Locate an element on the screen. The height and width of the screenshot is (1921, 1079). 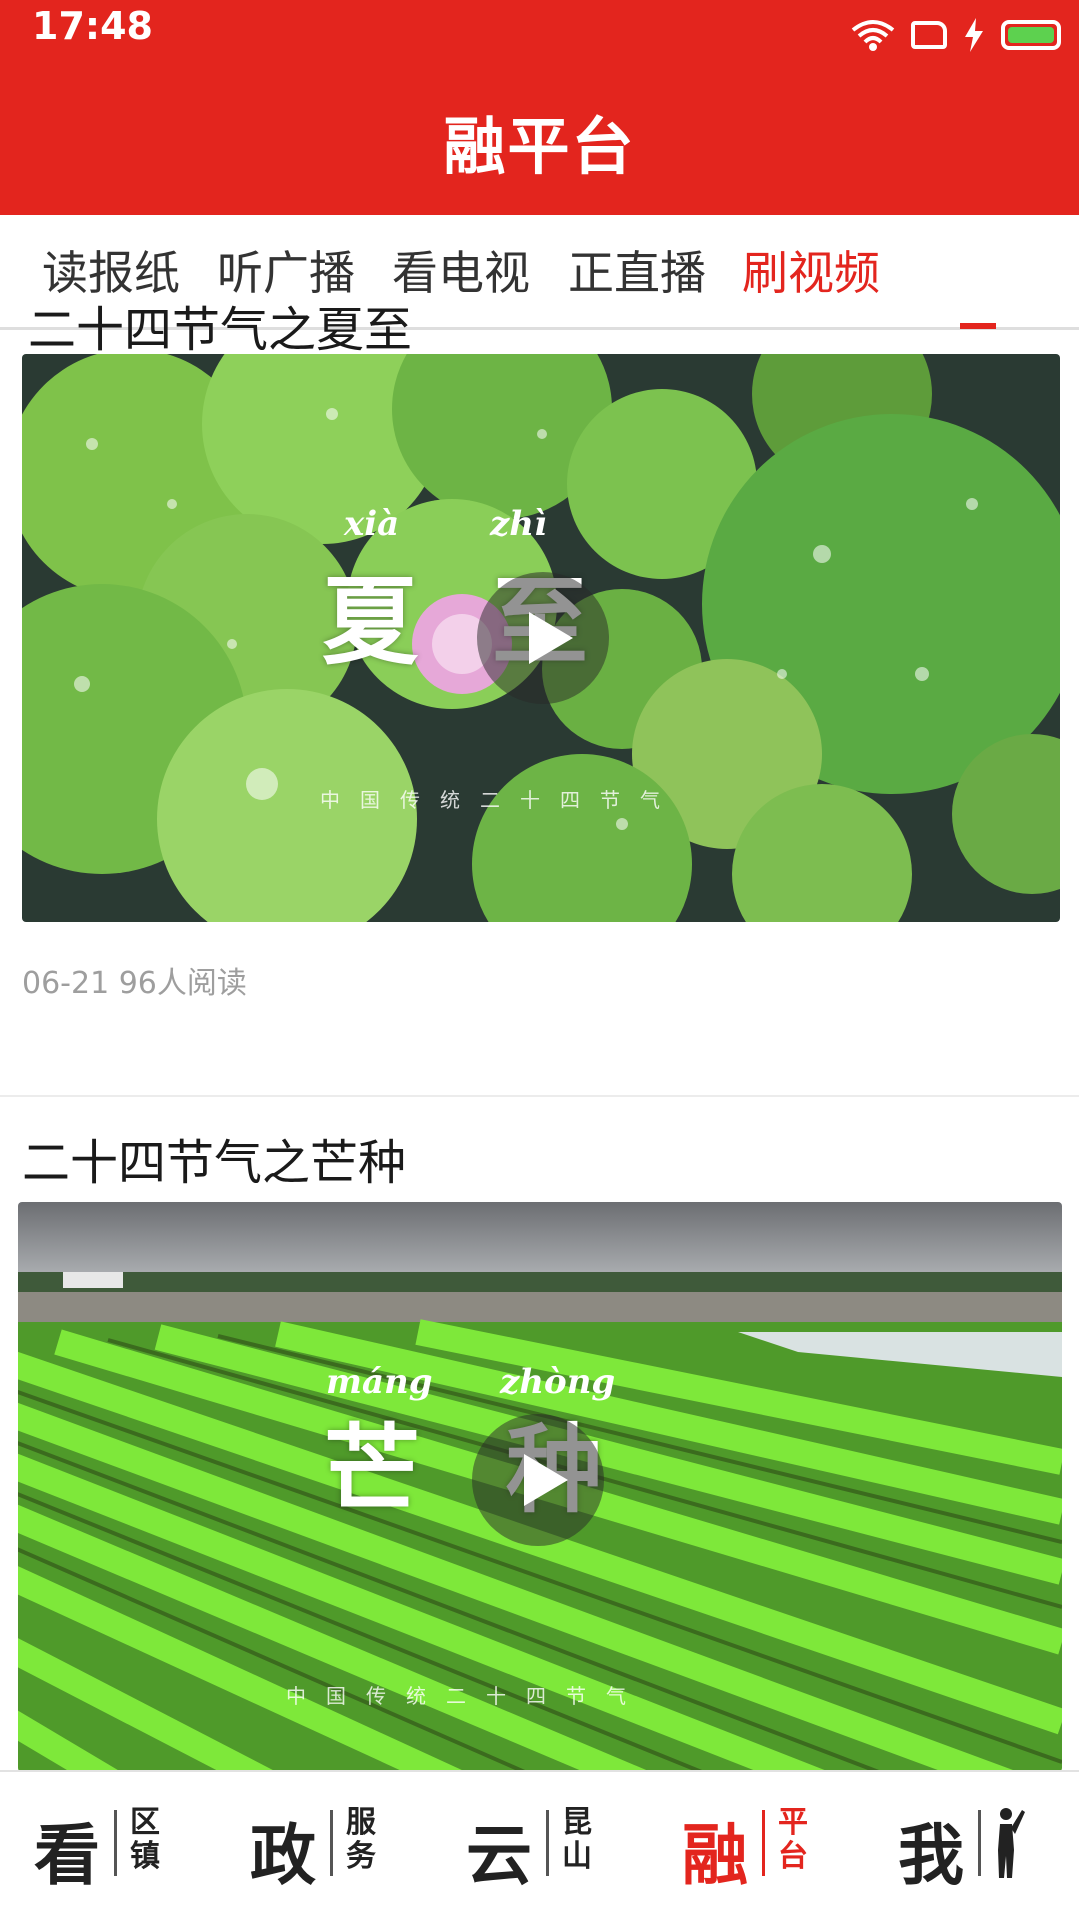
status-time: 17:48 is located at coordinates (92, 26).